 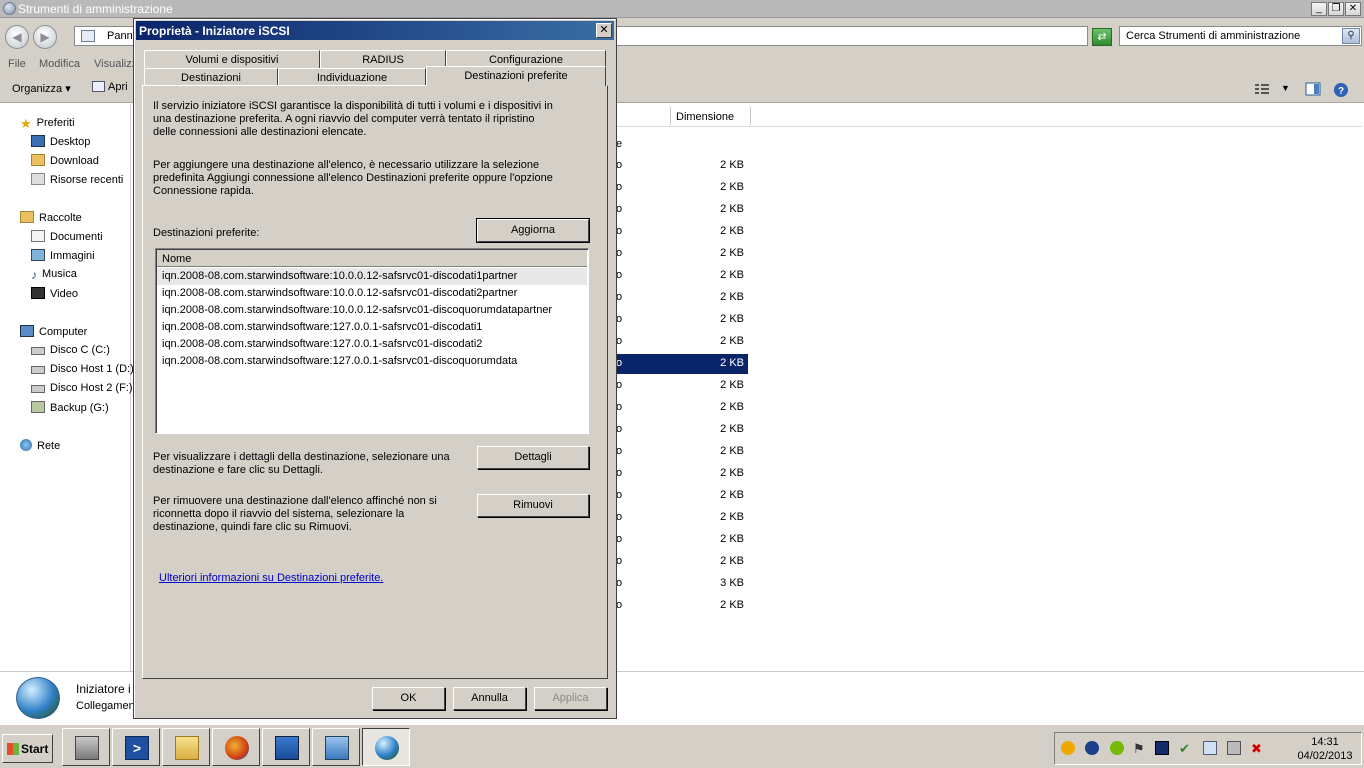 I want to click on refresh-button: Aggiorna, so click(x=533, y=230).